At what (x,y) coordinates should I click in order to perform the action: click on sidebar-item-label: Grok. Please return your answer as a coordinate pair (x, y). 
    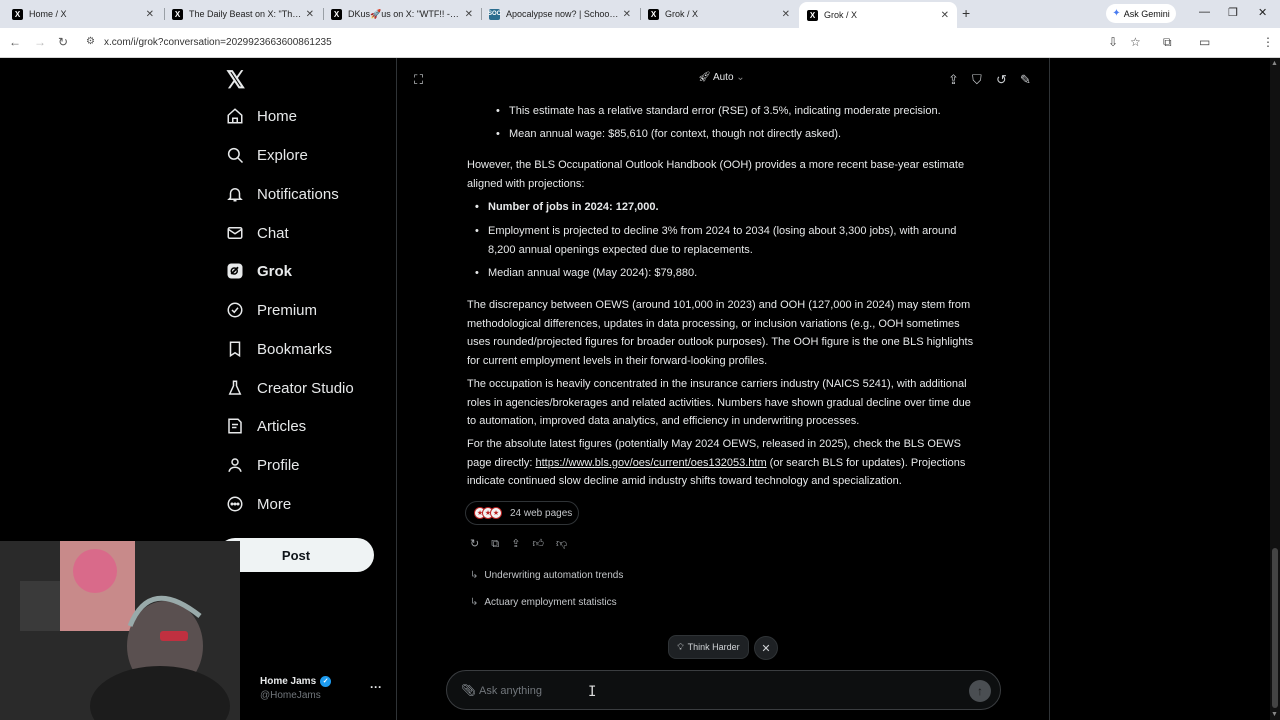
    Looking at the image, I should click on (275, 271).